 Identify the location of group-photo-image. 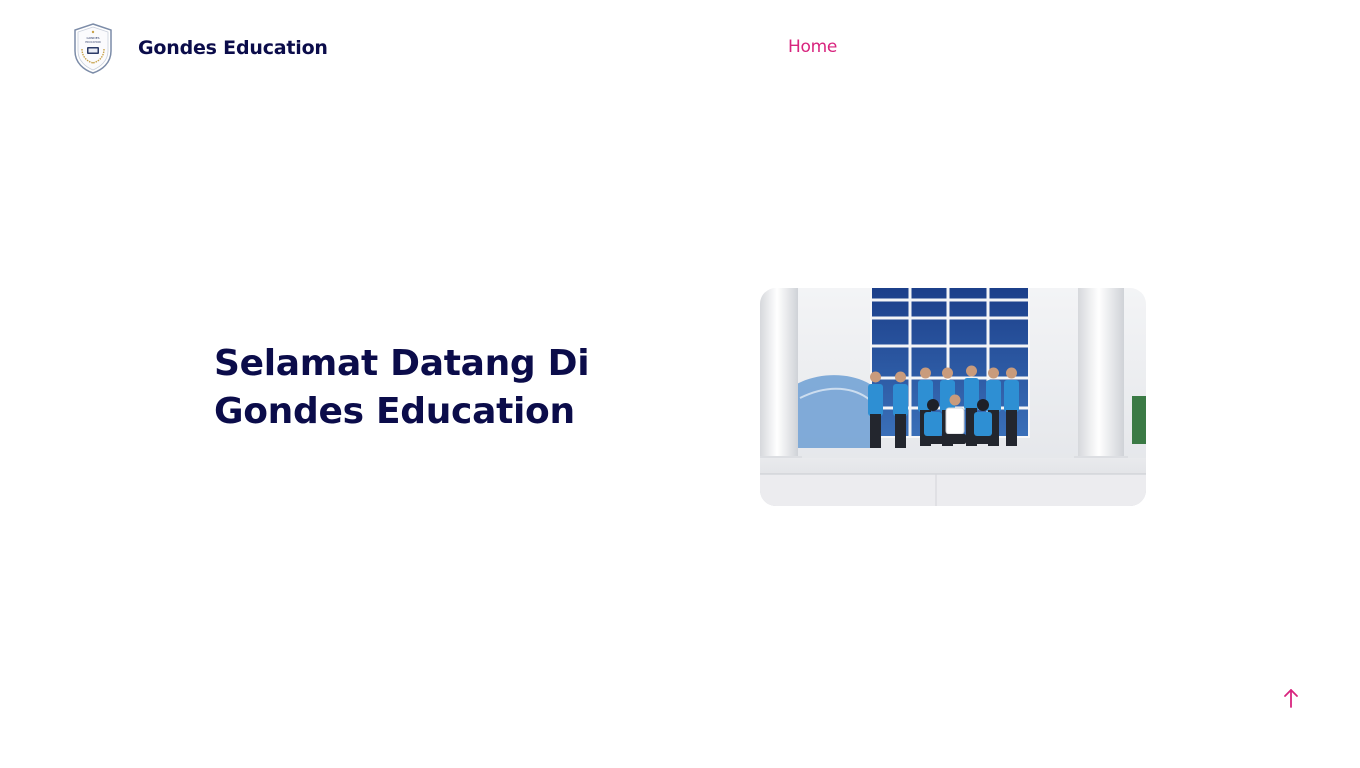
(953, 397).